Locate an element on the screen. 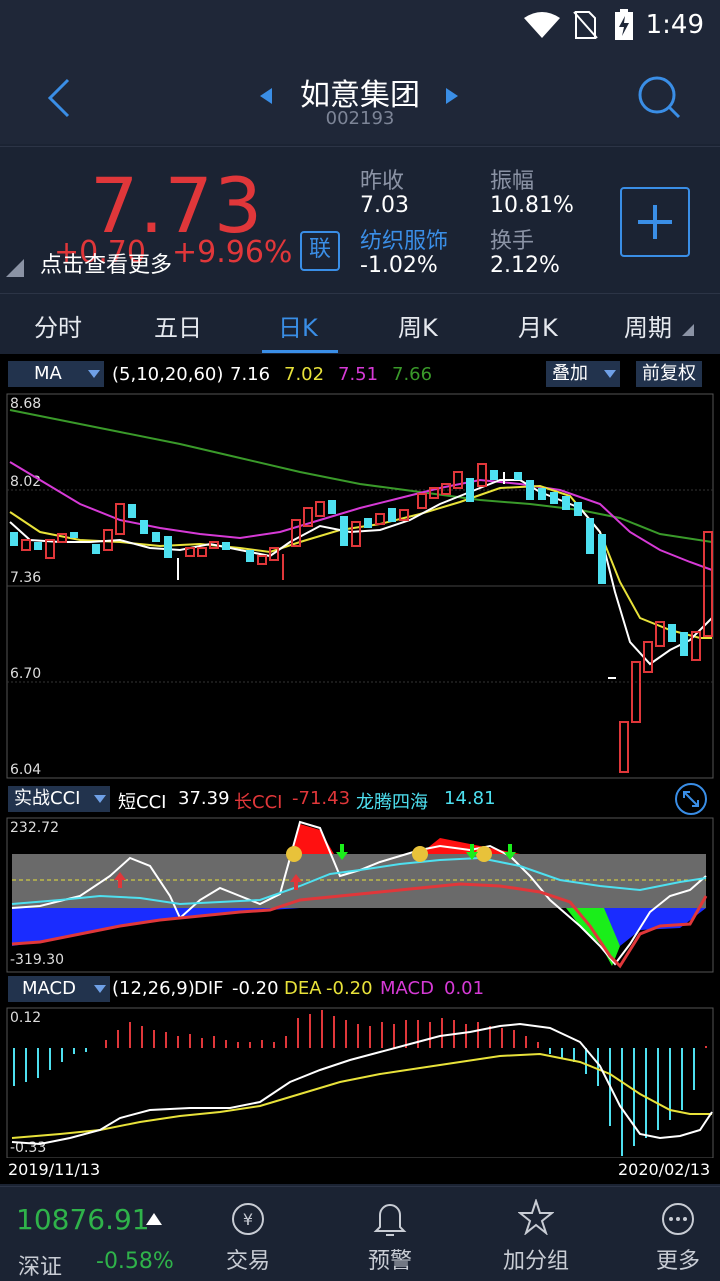  cci-selector: 实战CCI is located at coordinates (59, 799).